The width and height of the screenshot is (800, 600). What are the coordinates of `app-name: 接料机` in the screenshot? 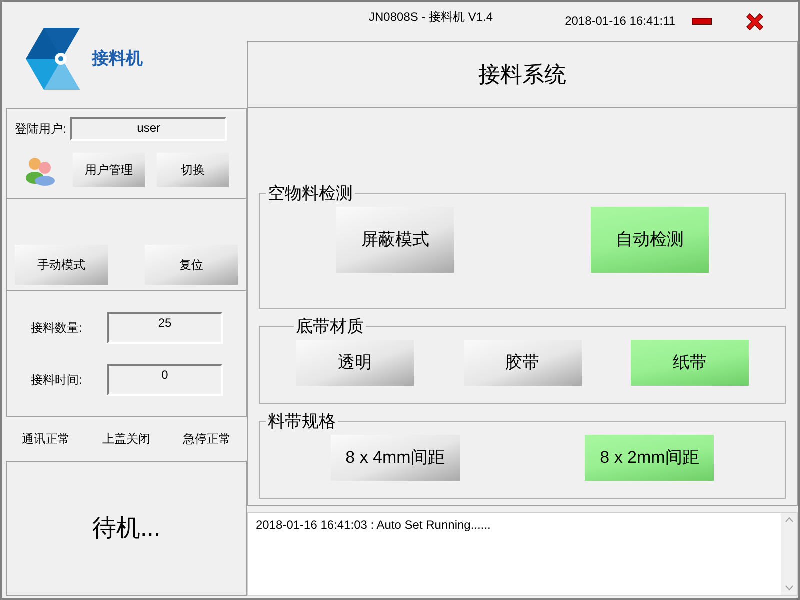 It's located at (117, 59).